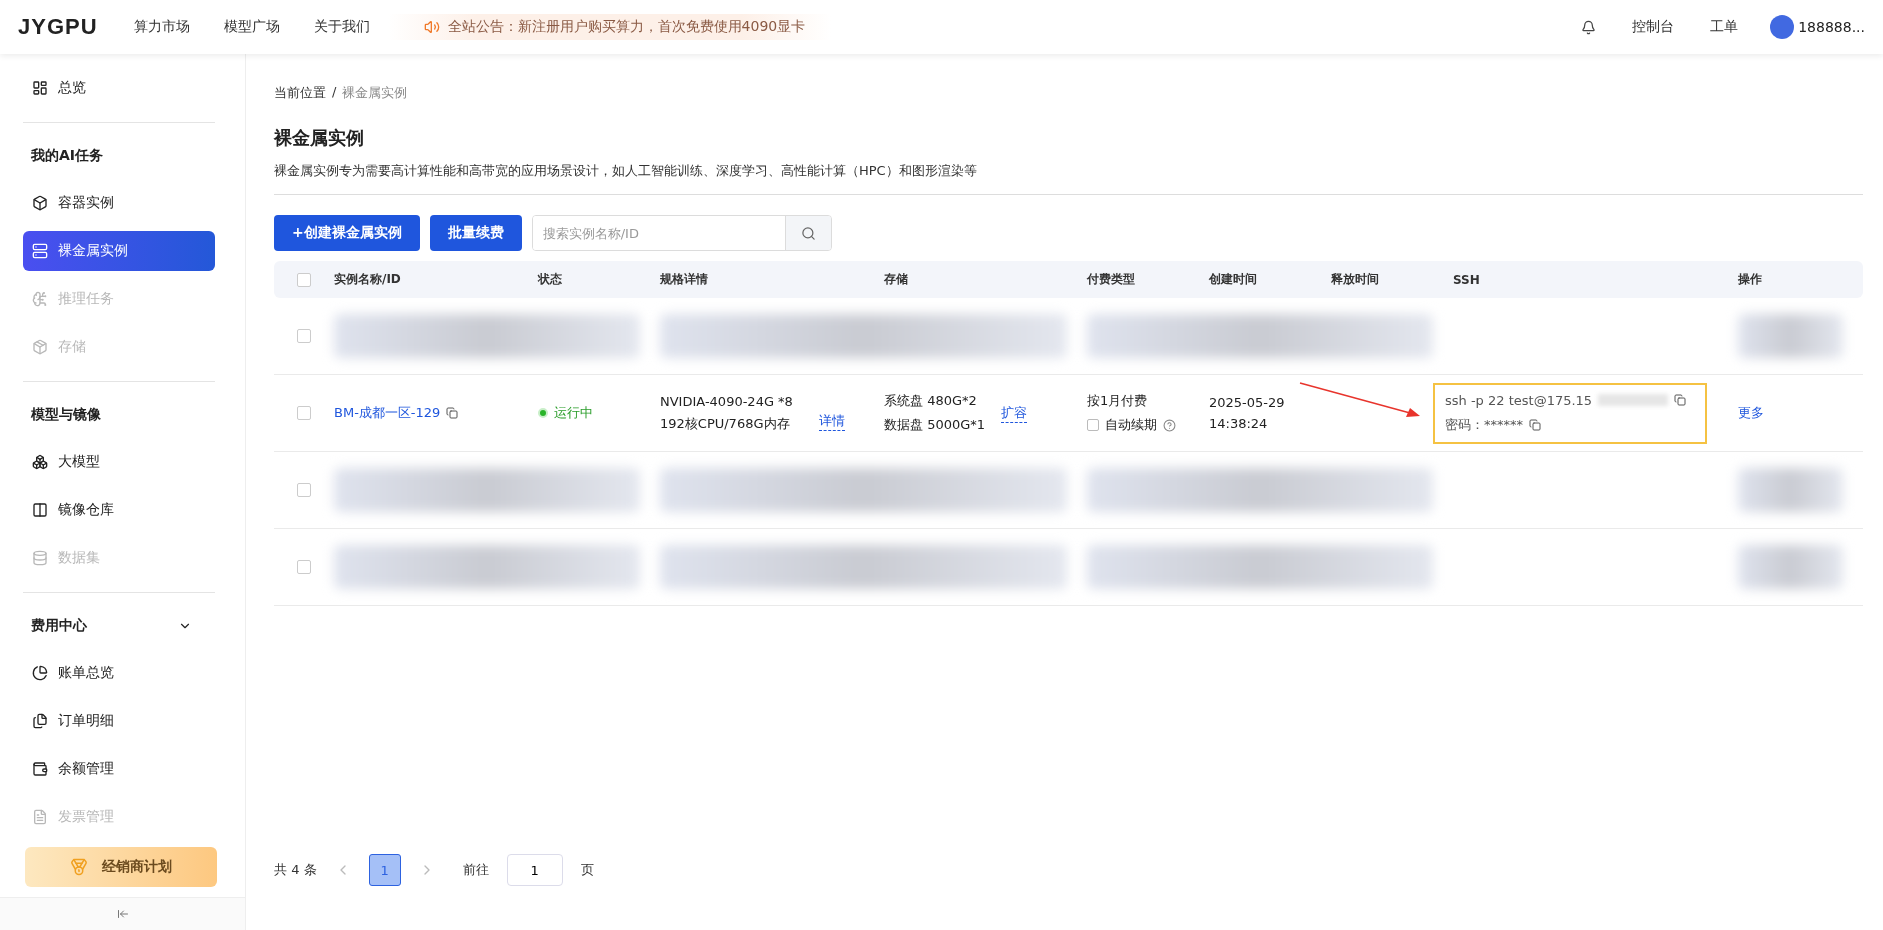  I want to click on speaker-icon, so click(431, 27).